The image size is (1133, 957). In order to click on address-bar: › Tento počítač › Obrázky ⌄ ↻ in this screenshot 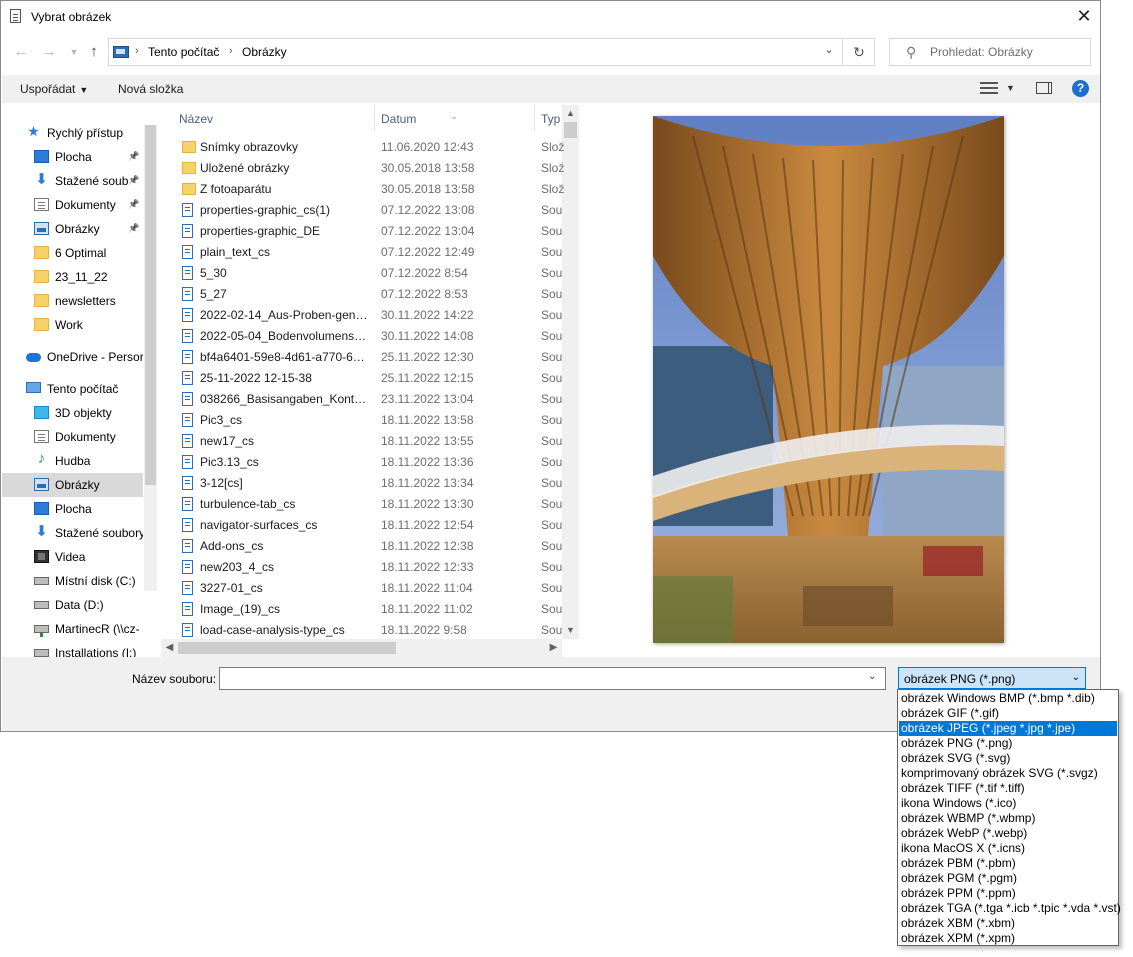, I will do `click(491, 52)`.